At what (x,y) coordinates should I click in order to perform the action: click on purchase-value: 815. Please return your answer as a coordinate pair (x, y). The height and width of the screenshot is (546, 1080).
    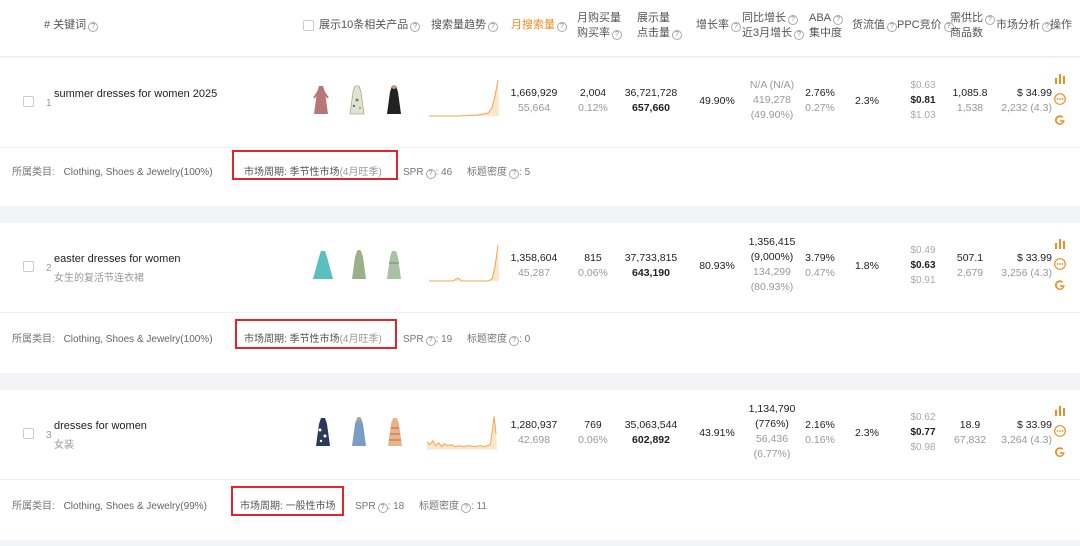
    Looking at the image, I should click on (593, 258).